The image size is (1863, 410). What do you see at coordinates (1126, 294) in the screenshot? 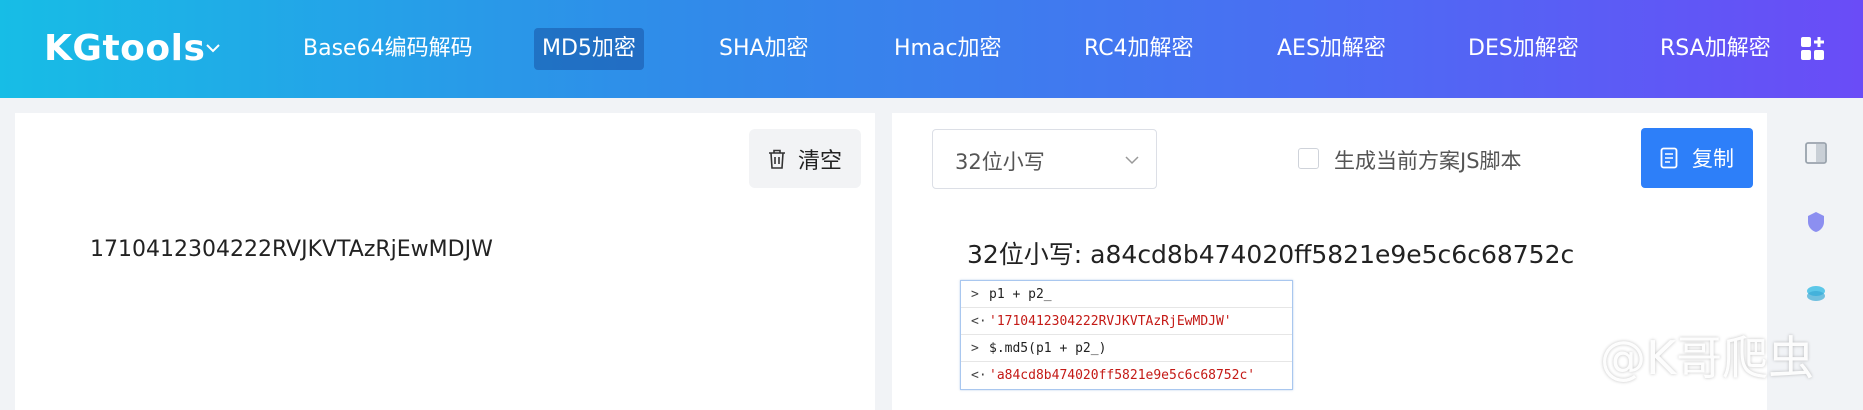
I see `console-row: > p1 + p2_` at bounding box center [1126, 294].